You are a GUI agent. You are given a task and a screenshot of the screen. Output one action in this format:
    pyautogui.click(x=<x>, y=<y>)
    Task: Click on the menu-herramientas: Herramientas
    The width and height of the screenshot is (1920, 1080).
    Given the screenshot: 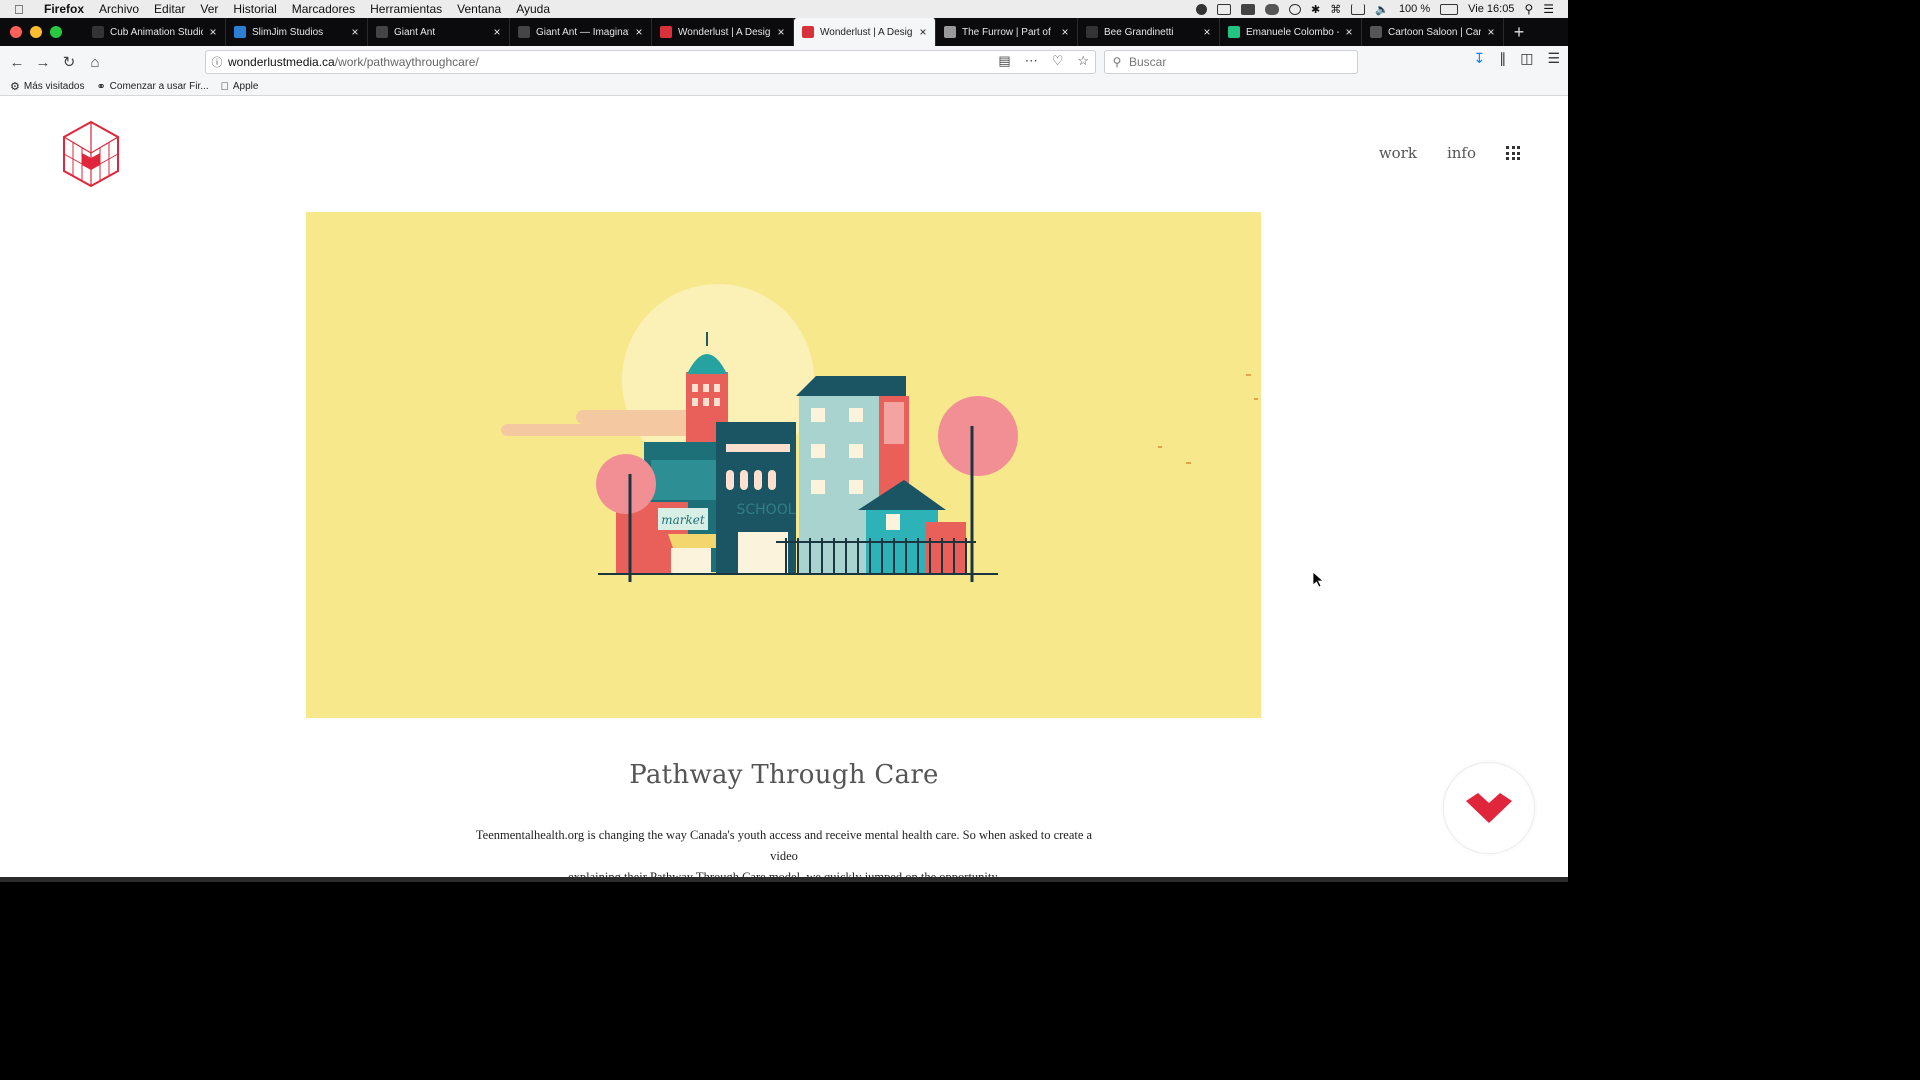 What is the action you would take?
    pyautogui.click(x=406, y=9)
    